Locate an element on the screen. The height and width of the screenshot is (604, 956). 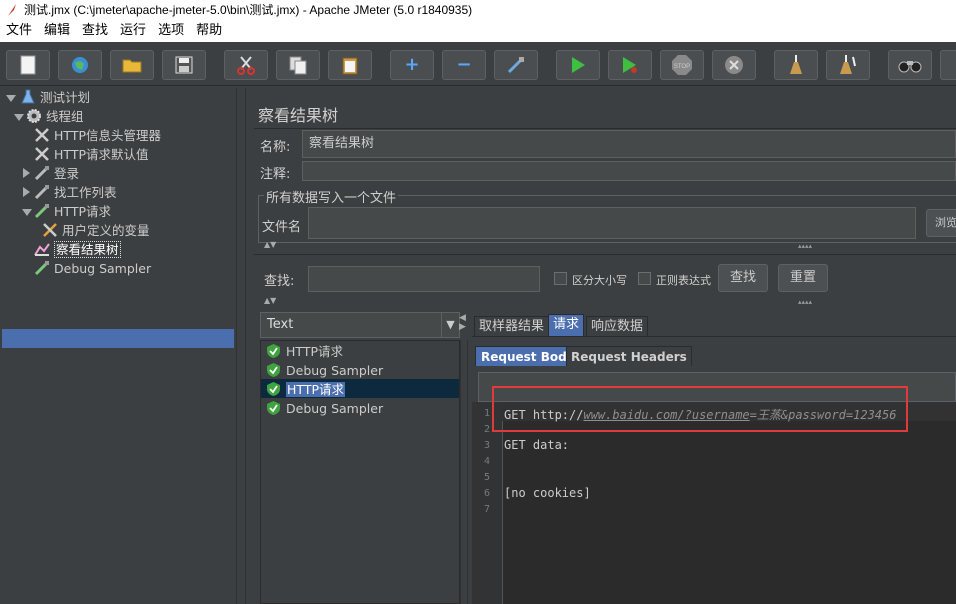
results-splitter is located at coordinates (464, 472).